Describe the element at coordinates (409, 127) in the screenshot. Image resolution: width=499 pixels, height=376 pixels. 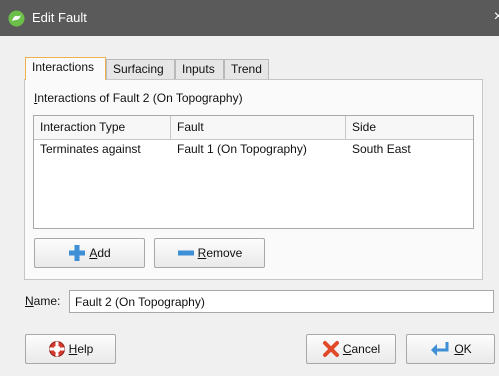
I see `column-header-side: Side` at that location.